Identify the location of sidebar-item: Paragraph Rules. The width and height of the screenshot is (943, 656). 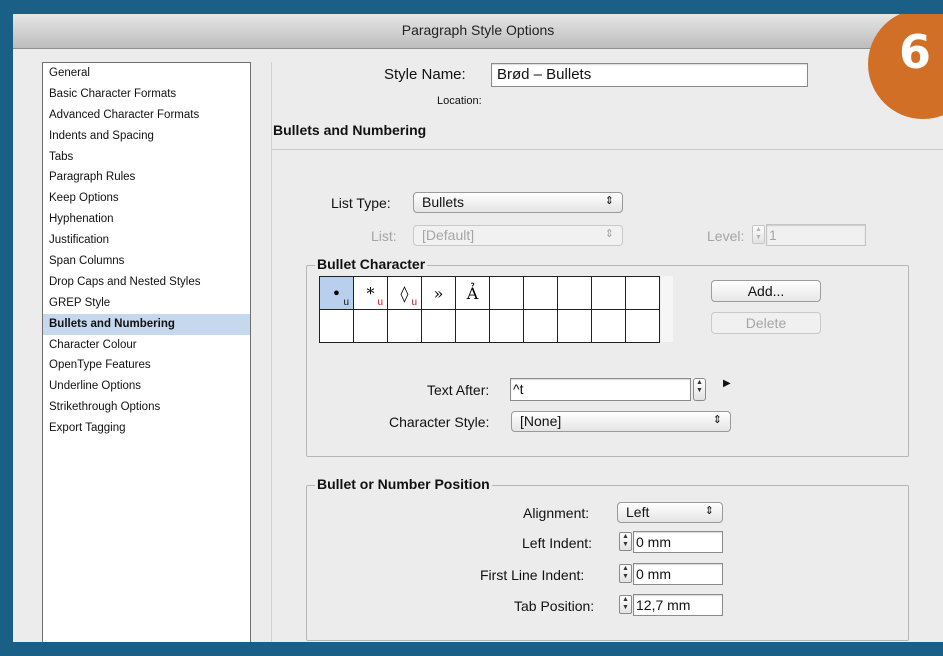
(146, 177).